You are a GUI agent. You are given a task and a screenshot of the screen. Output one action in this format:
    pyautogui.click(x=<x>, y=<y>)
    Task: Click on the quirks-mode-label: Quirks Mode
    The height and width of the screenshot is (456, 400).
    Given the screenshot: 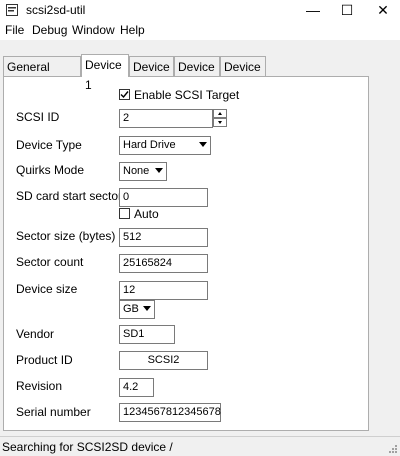 What is the action you would take?
    pyautogui.click(x=50, y=170)
    